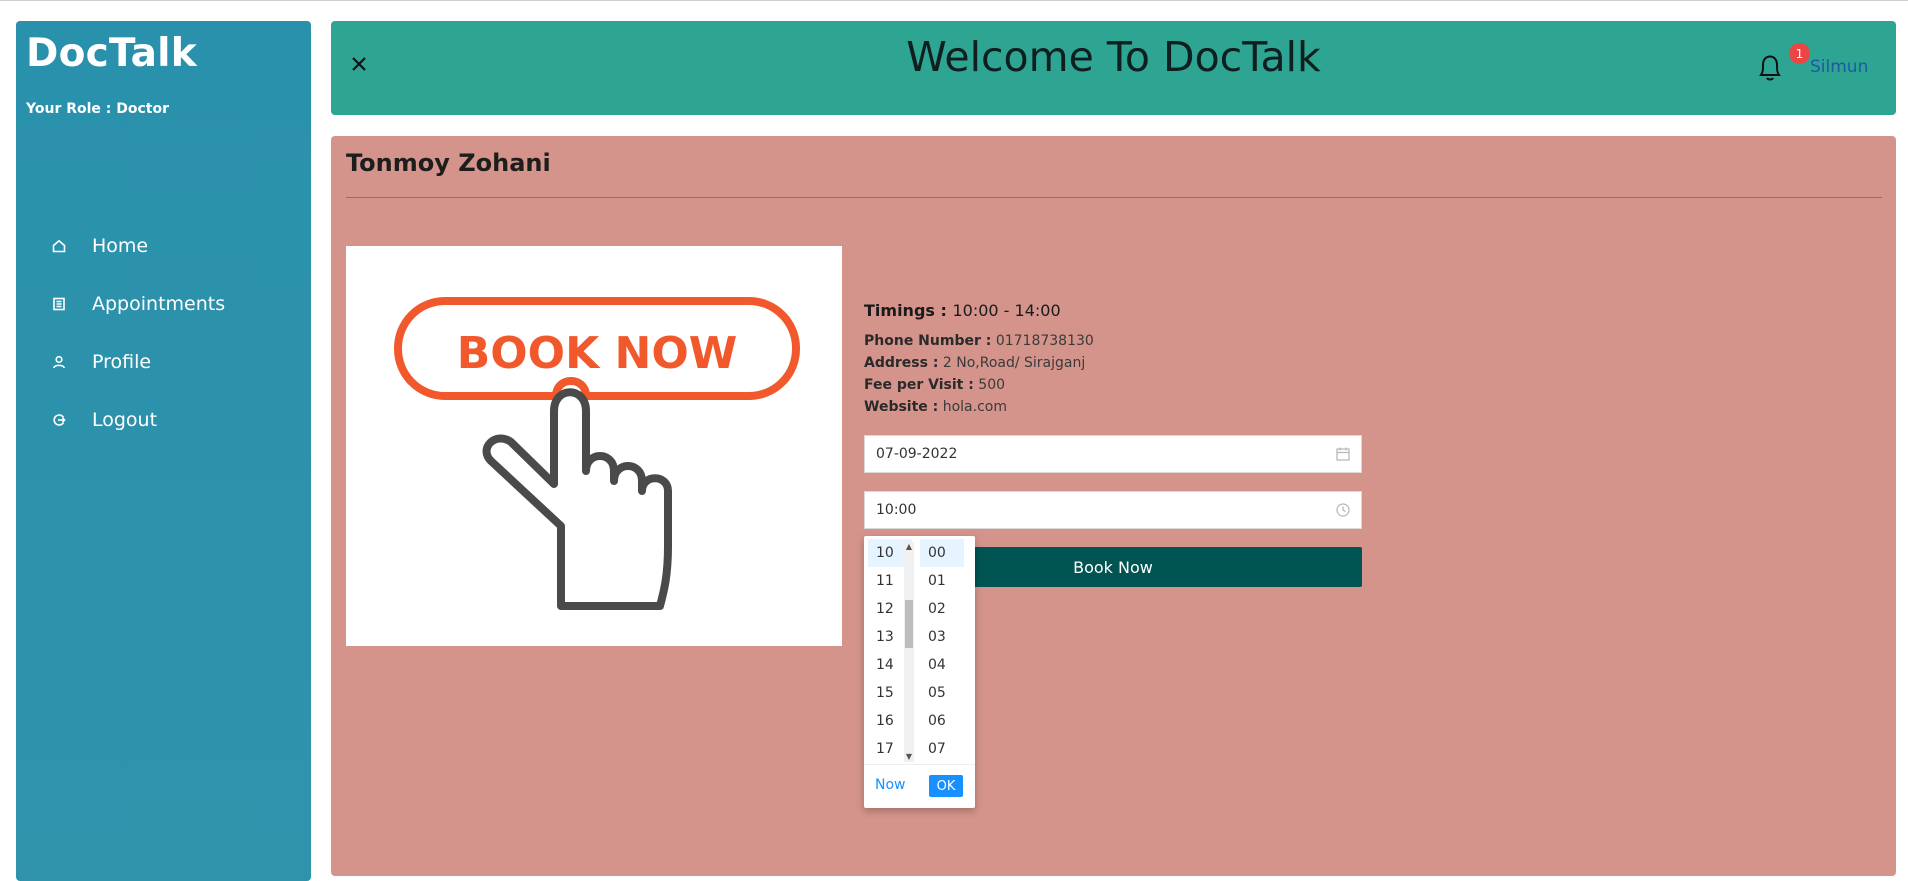  Describe the element at coordinates (919, 385) in the screenshot. I see `fee-label: Fee per Visit :` at that location.